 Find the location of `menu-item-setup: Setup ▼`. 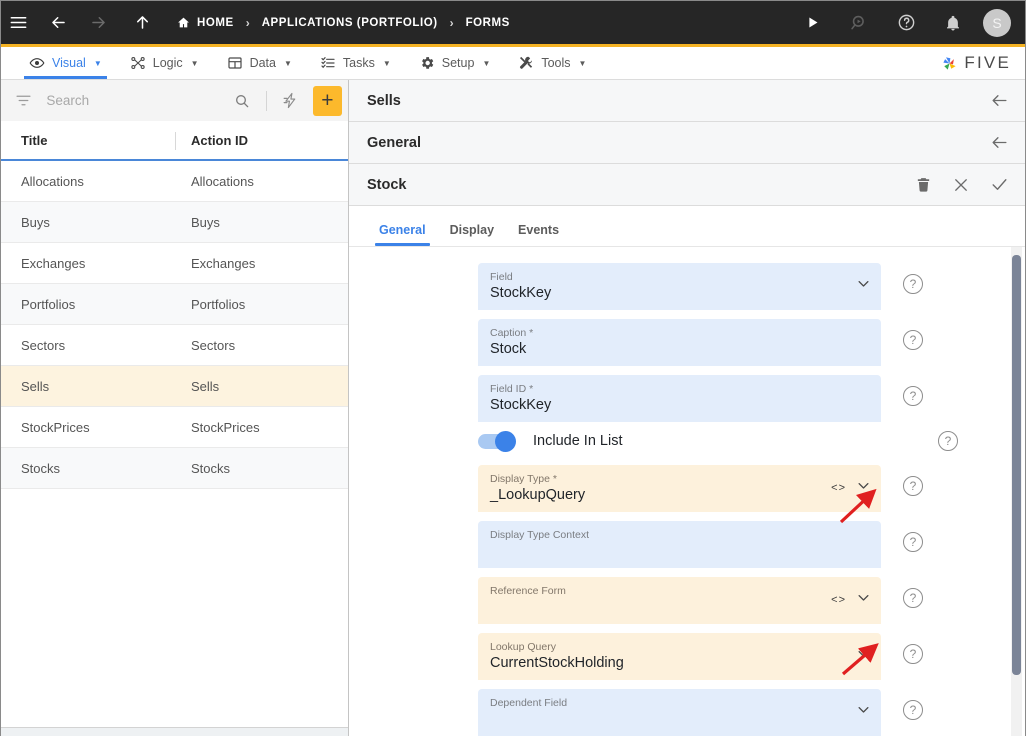

menu-item-setup: Setup ▼ is located at coordinates (455, 63).